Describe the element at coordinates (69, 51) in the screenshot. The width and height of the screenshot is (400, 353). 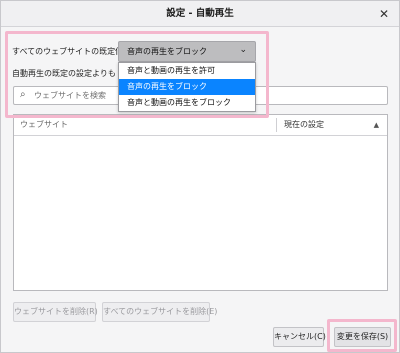
I see `default-setting-label: すべてのウェブサイトの既定値:` at that location.